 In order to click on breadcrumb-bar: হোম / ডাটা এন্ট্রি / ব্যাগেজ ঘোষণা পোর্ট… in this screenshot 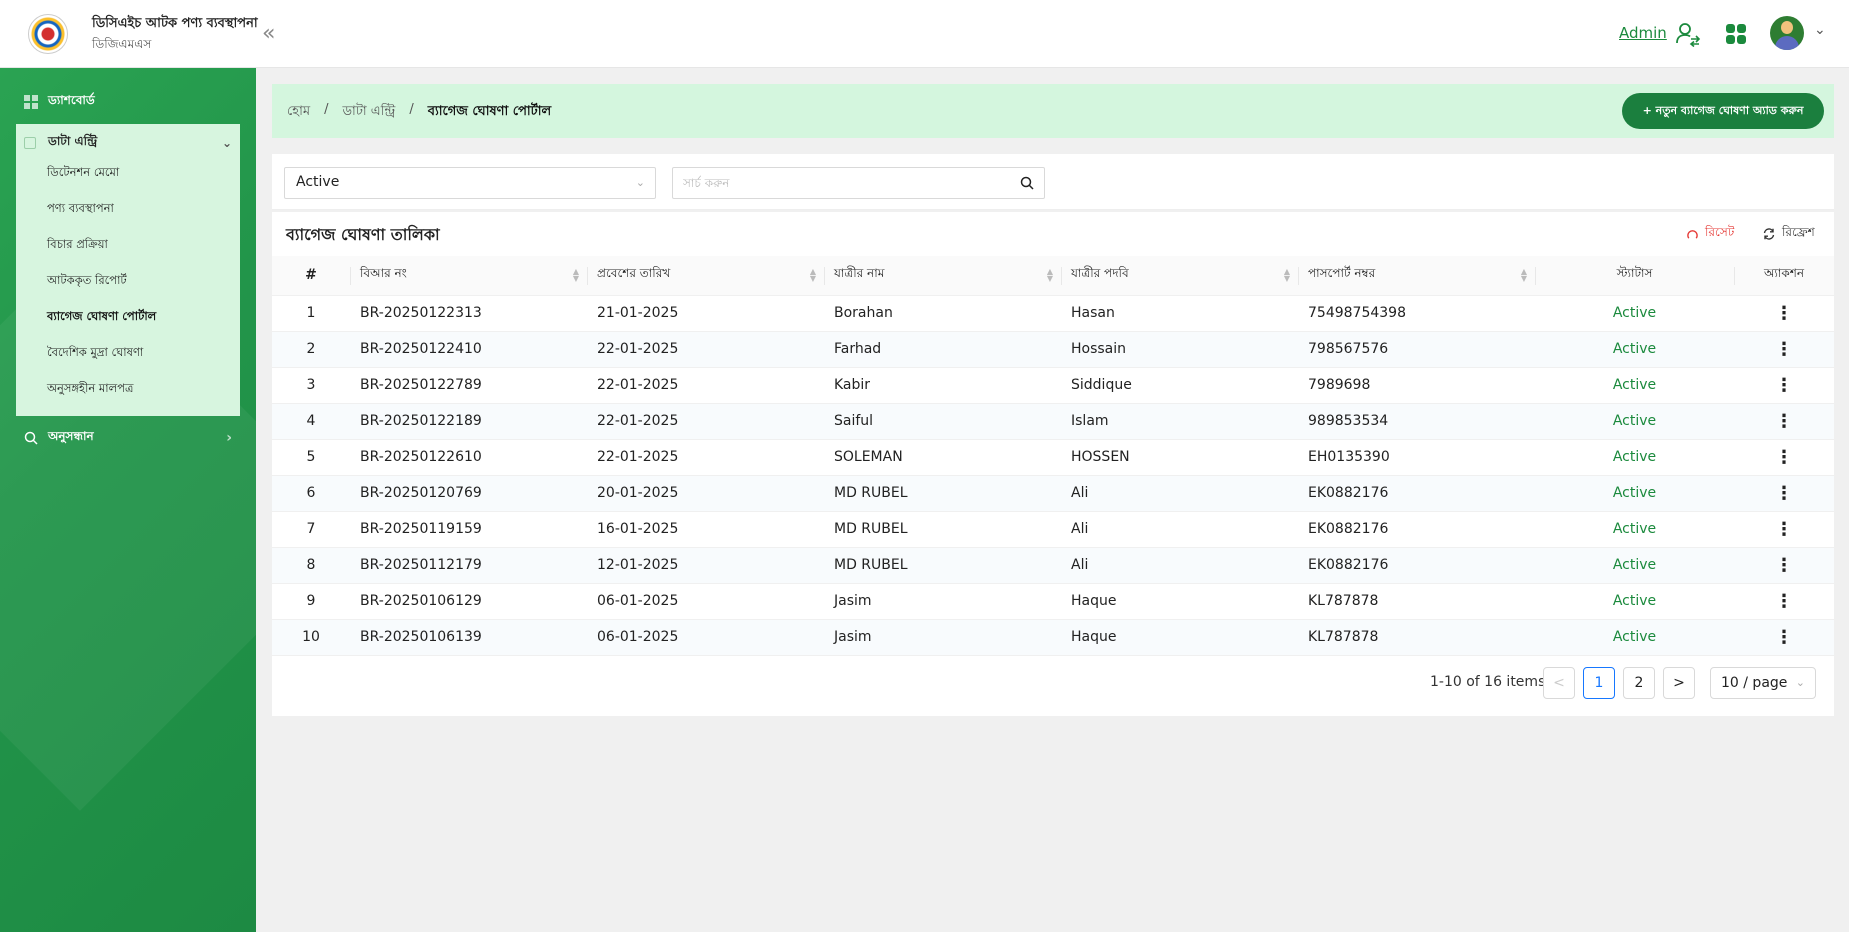, I will do `click(1053, 111)`.